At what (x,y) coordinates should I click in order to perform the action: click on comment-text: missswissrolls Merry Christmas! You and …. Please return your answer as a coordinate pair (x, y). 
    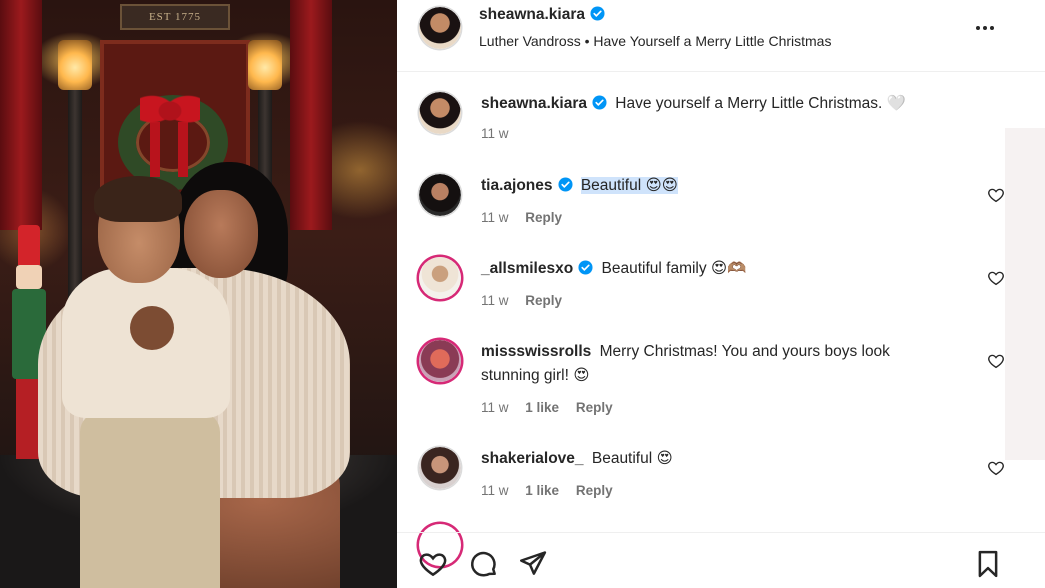
    Looking at the image, I should click on (711, 364).